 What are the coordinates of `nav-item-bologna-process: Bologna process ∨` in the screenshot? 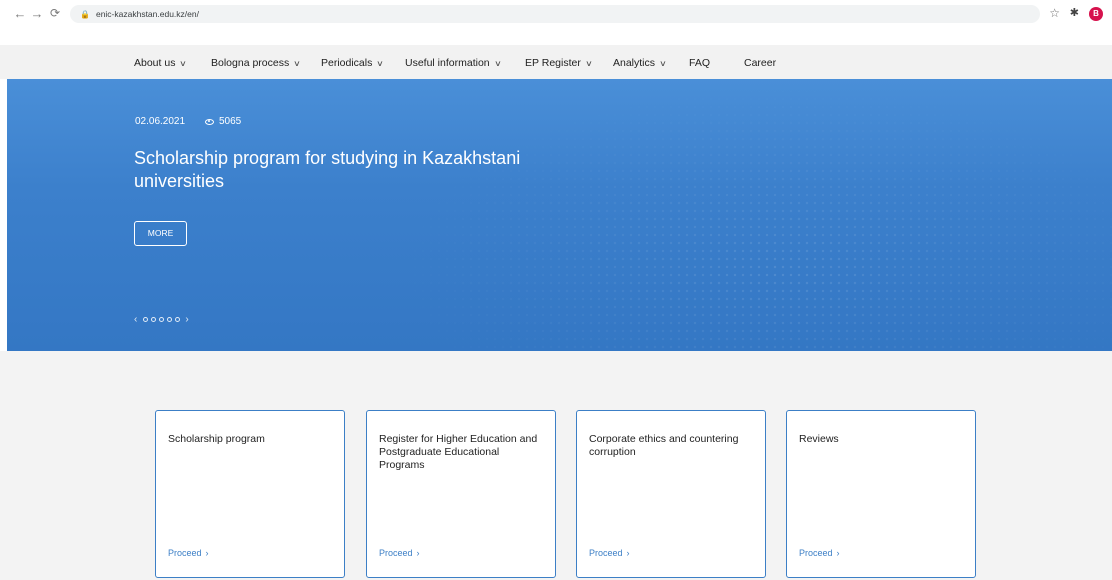 It's located at (256, 63).